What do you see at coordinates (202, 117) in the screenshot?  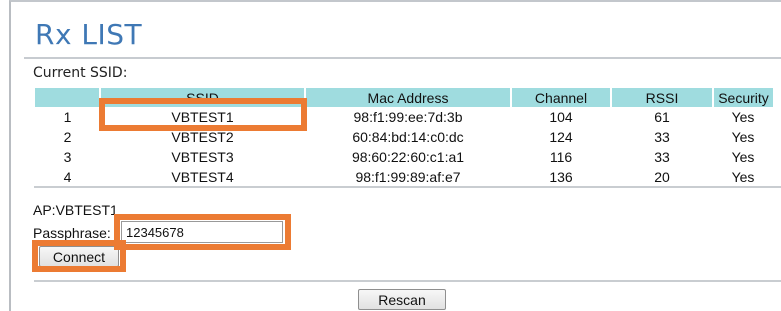 I see `cell-ssid: VBTEST1` at bounding box center [202, 117].